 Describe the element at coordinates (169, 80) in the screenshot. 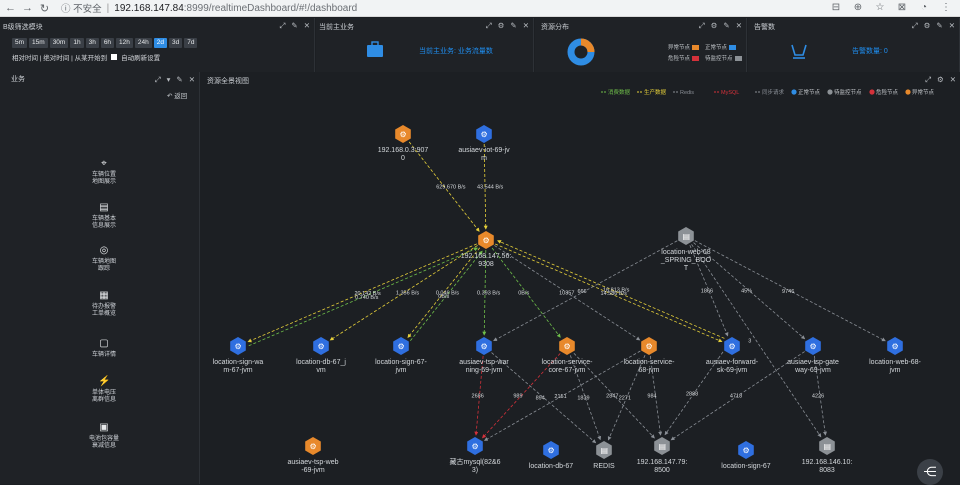

I see `chevron-down-icon: ▾` at that location.